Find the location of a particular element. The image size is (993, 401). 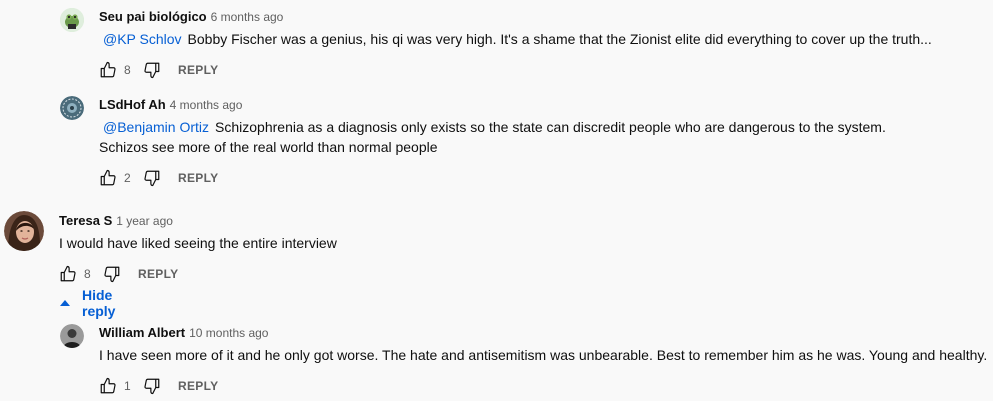

comment-time: 1 year ago is located at coordinates (144, 221).